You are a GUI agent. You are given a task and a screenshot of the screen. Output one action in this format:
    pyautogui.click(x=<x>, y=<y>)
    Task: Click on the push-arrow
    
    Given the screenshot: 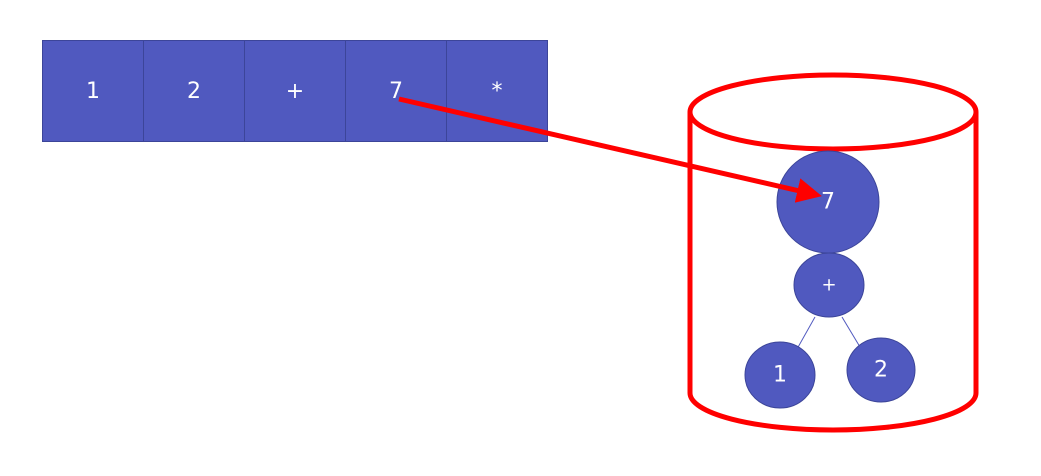 What is the action you would take?
    pyautogui.click(x=610, y=149)
    